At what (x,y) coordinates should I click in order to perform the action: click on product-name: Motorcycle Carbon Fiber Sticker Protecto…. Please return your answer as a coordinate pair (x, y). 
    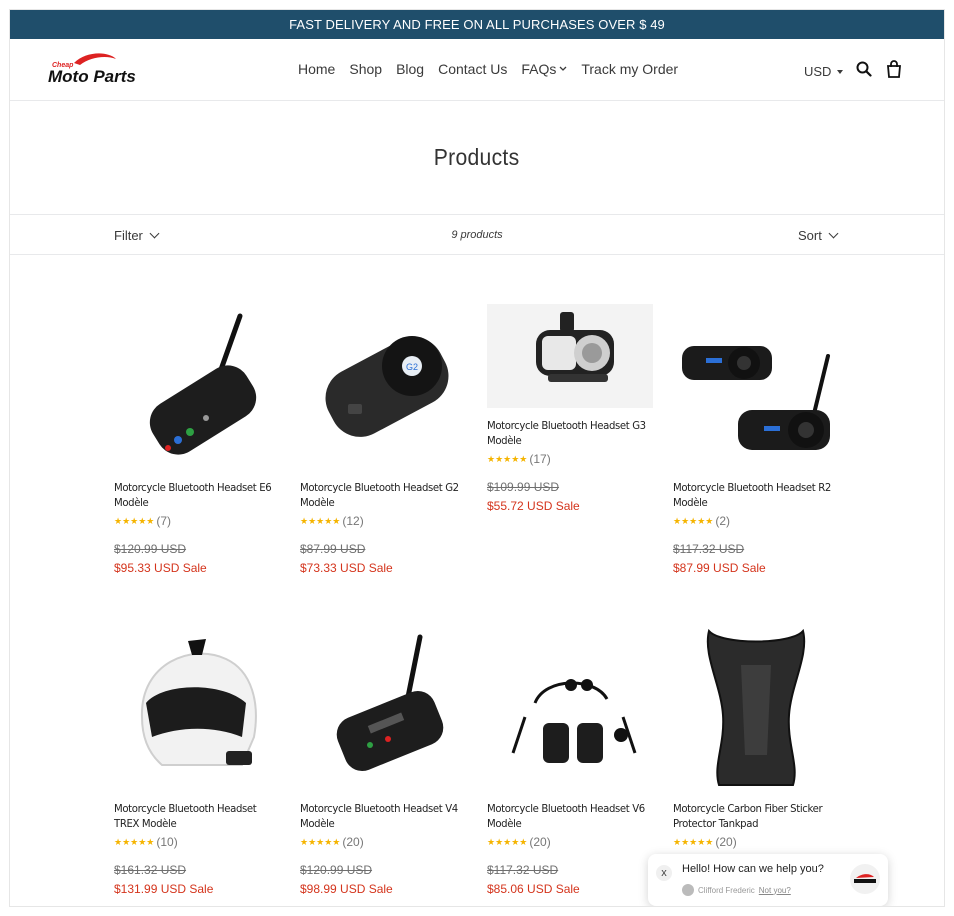
    Looking at the image, I should click on (756, 816).